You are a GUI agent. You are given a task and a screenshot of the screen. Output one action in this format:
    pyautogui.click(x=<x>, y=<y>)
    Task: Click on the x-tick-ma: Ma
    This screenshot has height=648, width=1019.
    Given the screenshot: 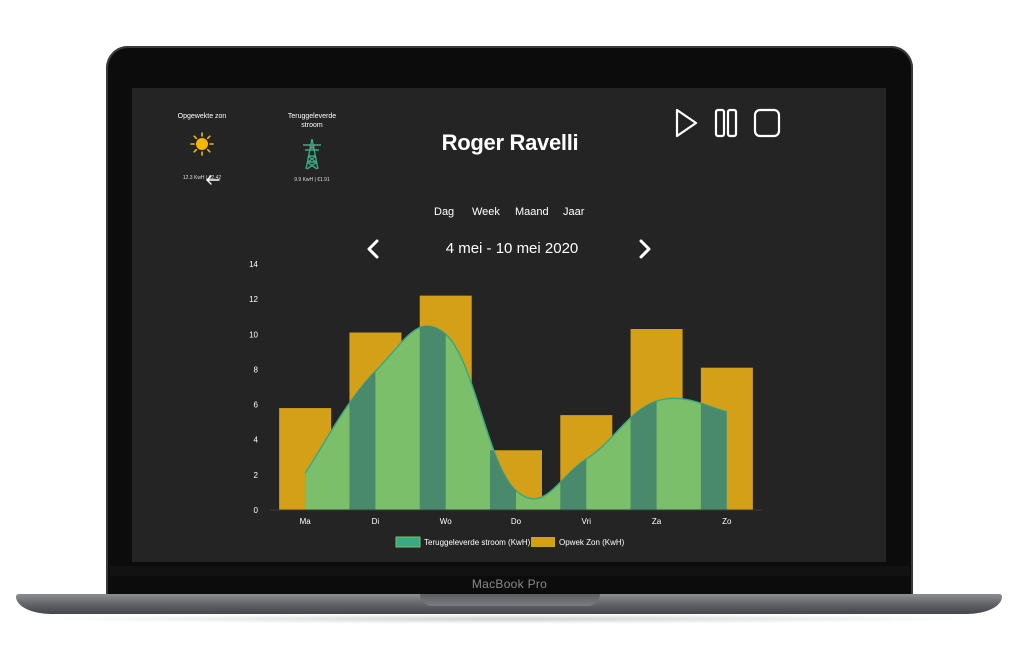 What is the action you would take?
    pyautogui.click(x=306, y=521)
    